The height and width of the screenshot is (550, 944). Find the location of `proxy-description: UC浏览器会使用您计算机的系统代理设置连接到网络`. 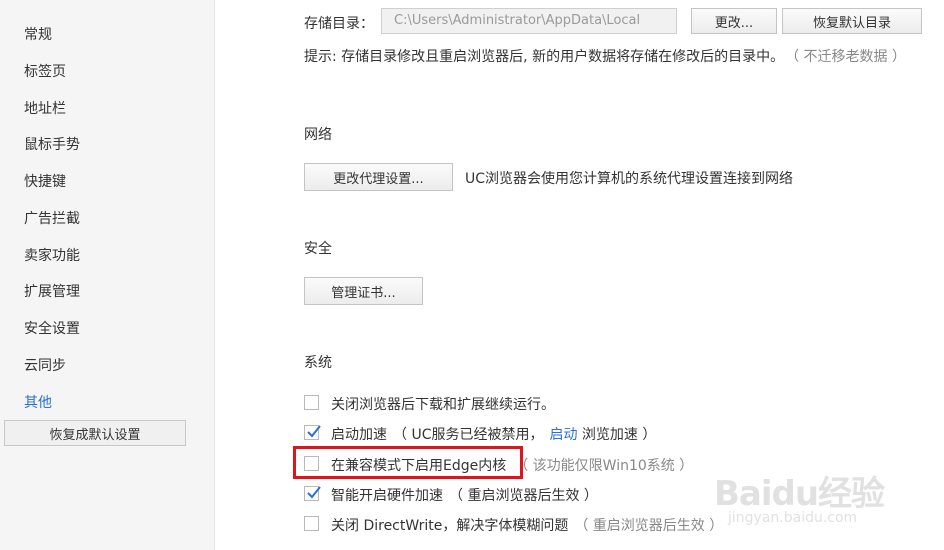

proxy-description: UC浏览器会使用您计算机的系统代理设置连接到网络 is located at coordinates (629, 179).